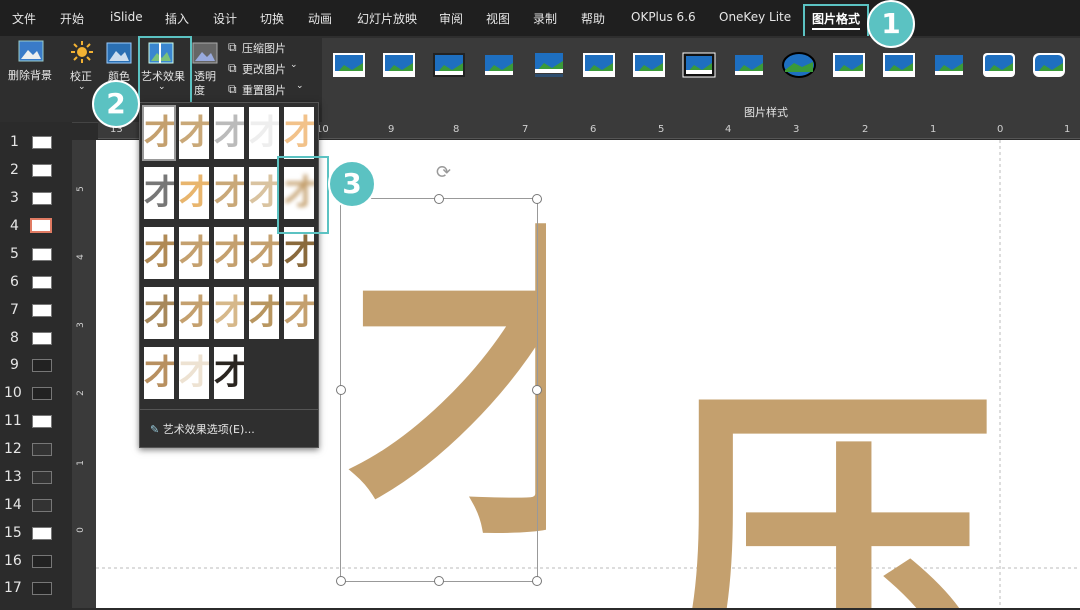 This screenshot has width=1080, height=610. Describe the element at coordinates (177, 18) in the screenshot. I see `menu-insert: 插入` at that location.